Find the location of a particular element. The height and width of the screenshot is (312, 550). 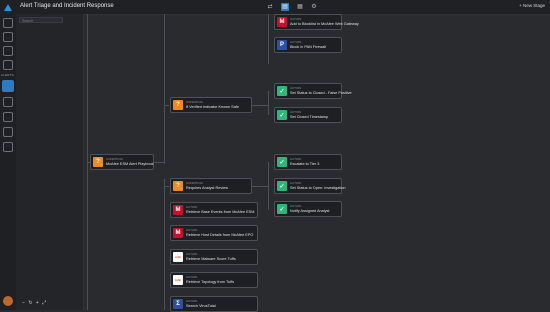

node-label: McAfee ESM Alert Playbook is located at coordinates (130, 164).